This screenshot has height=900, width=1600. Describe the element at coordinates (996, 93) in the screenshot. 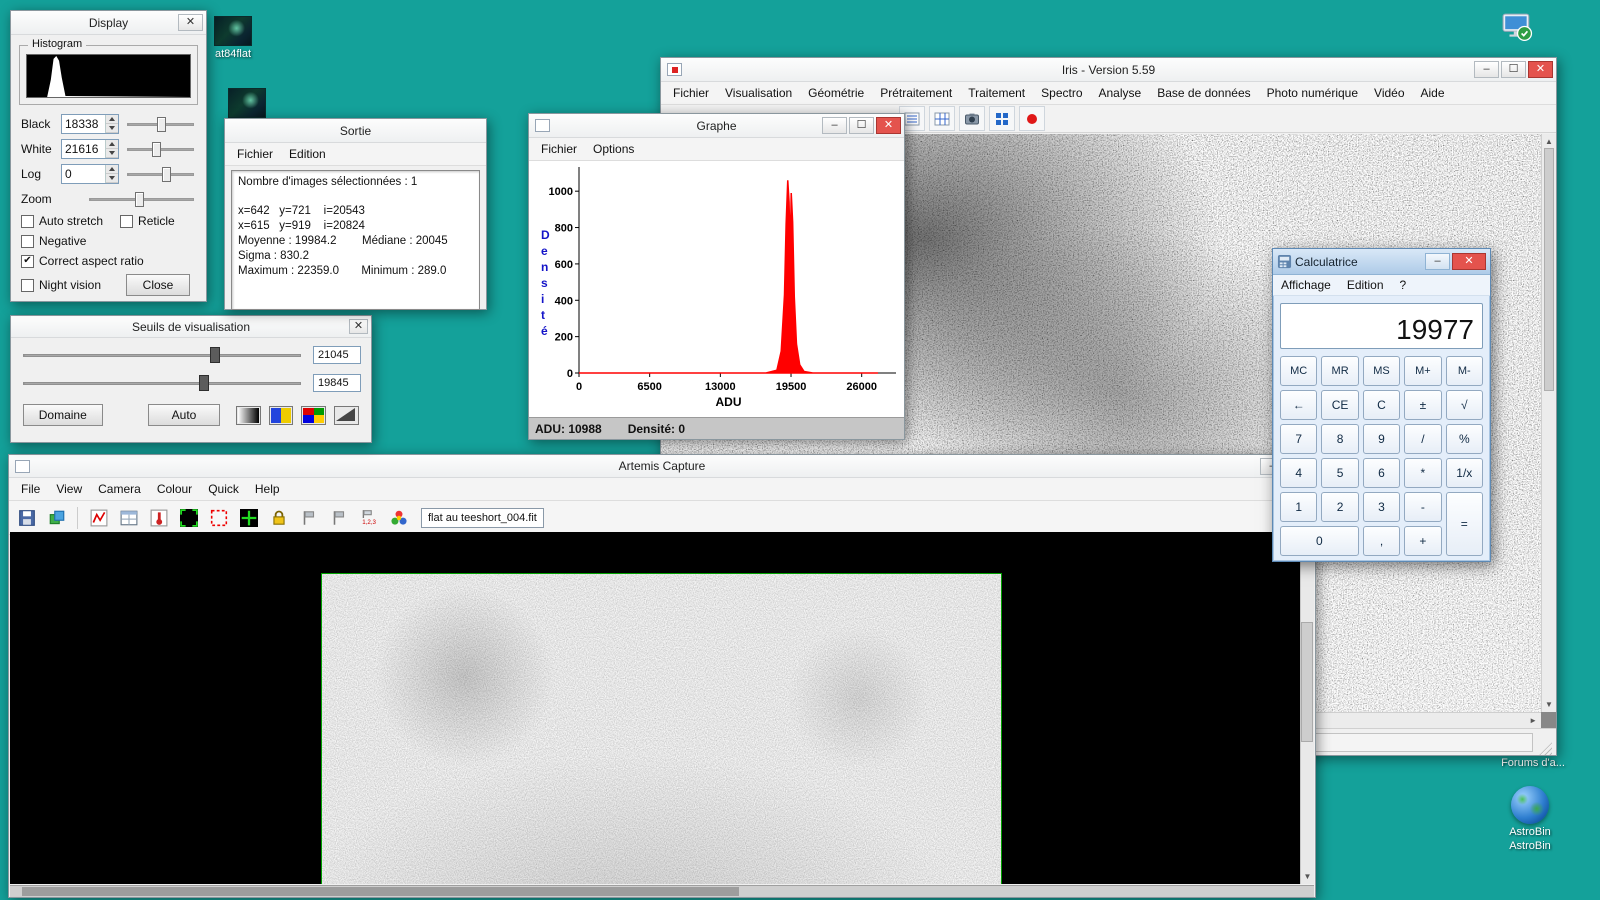

I see `menu-item-traitement: Traitement` at that location.